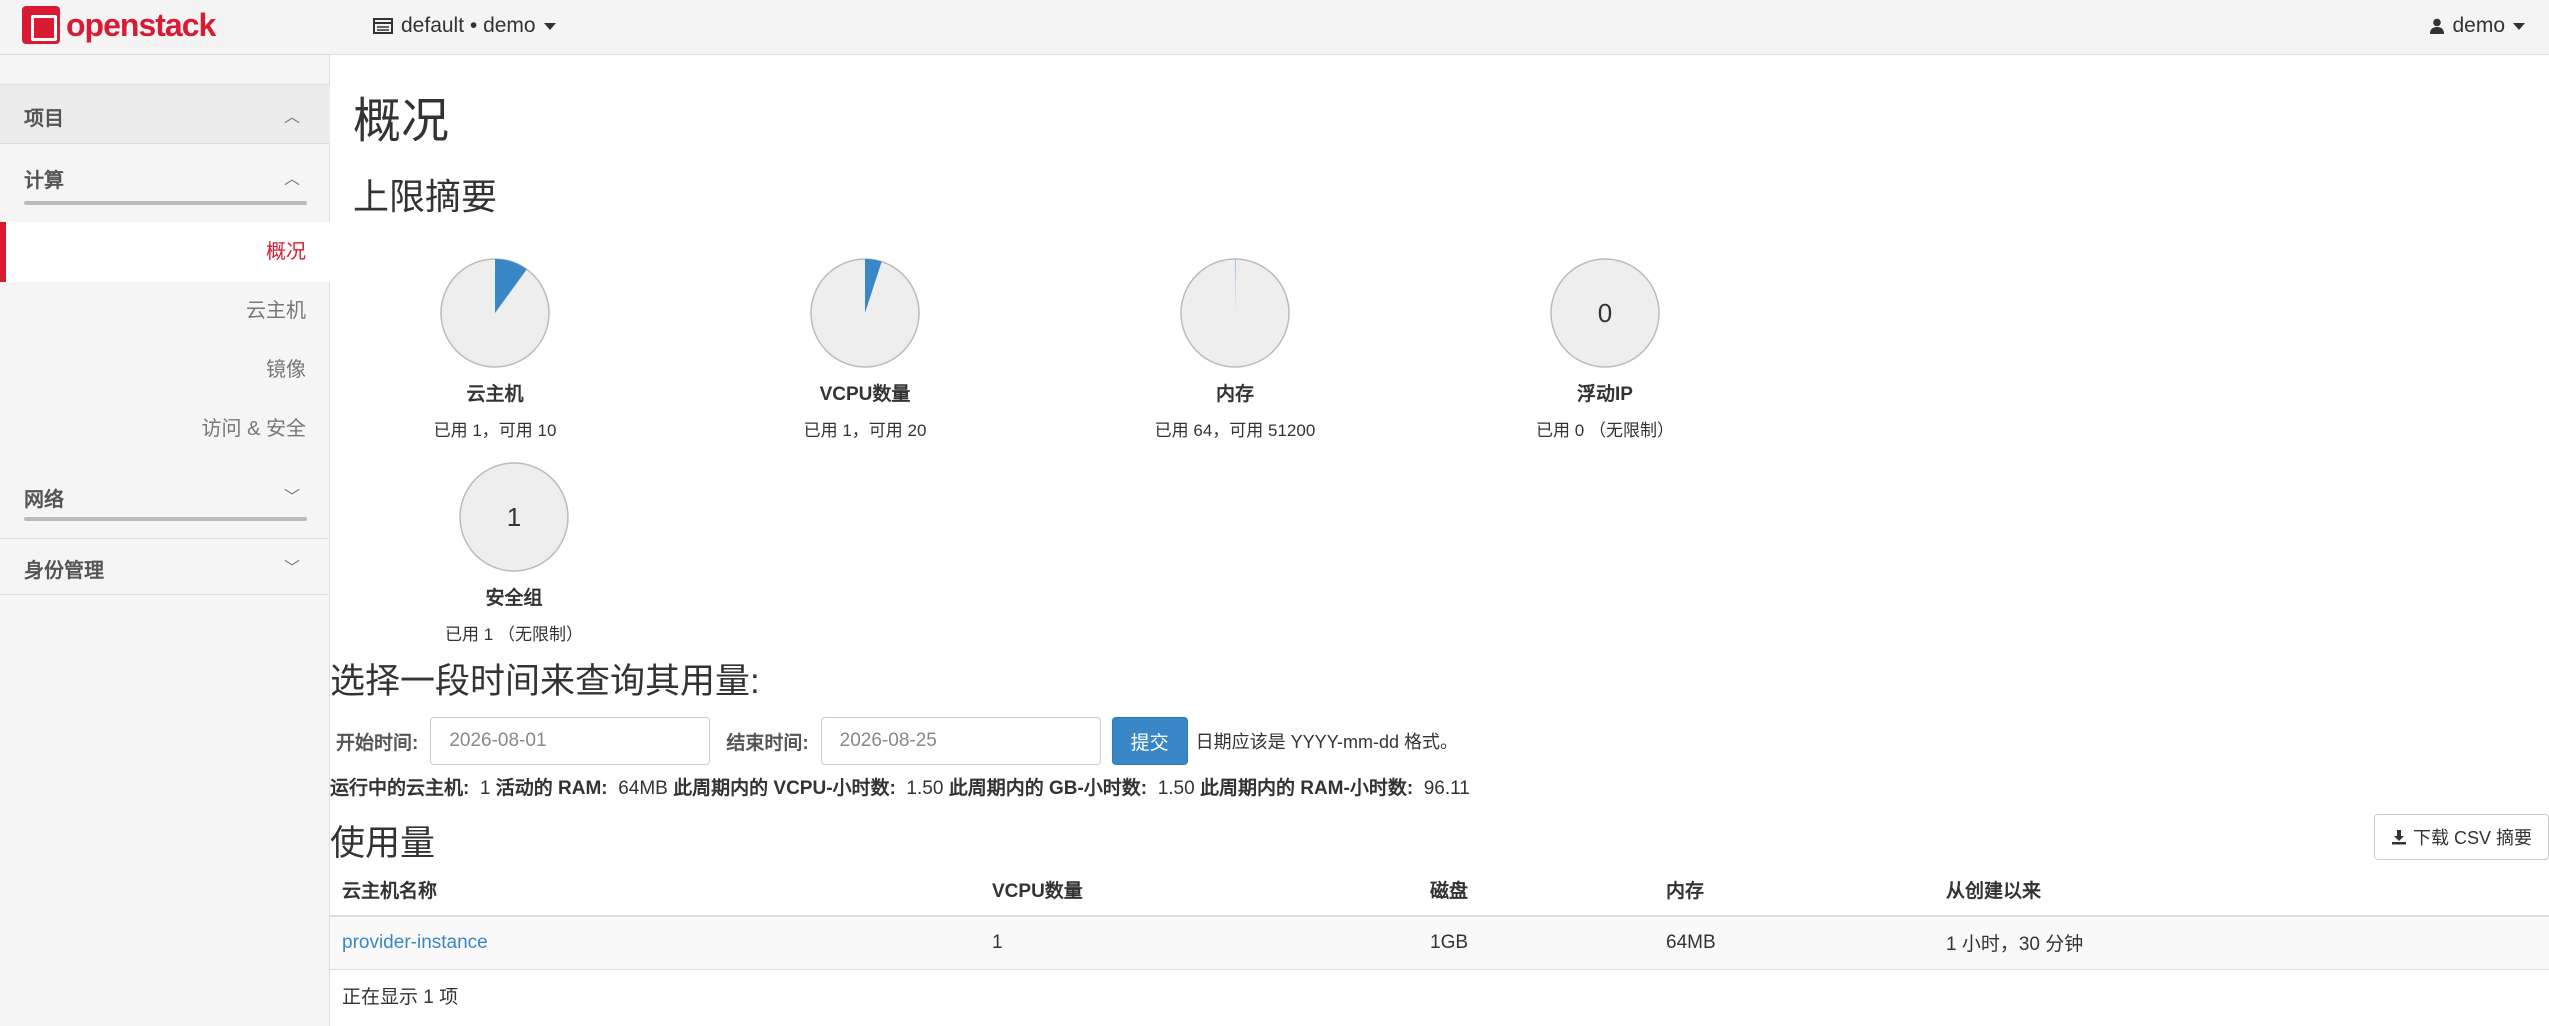  I want to click on sidebar-section-label: 项目, so click(44, 119).